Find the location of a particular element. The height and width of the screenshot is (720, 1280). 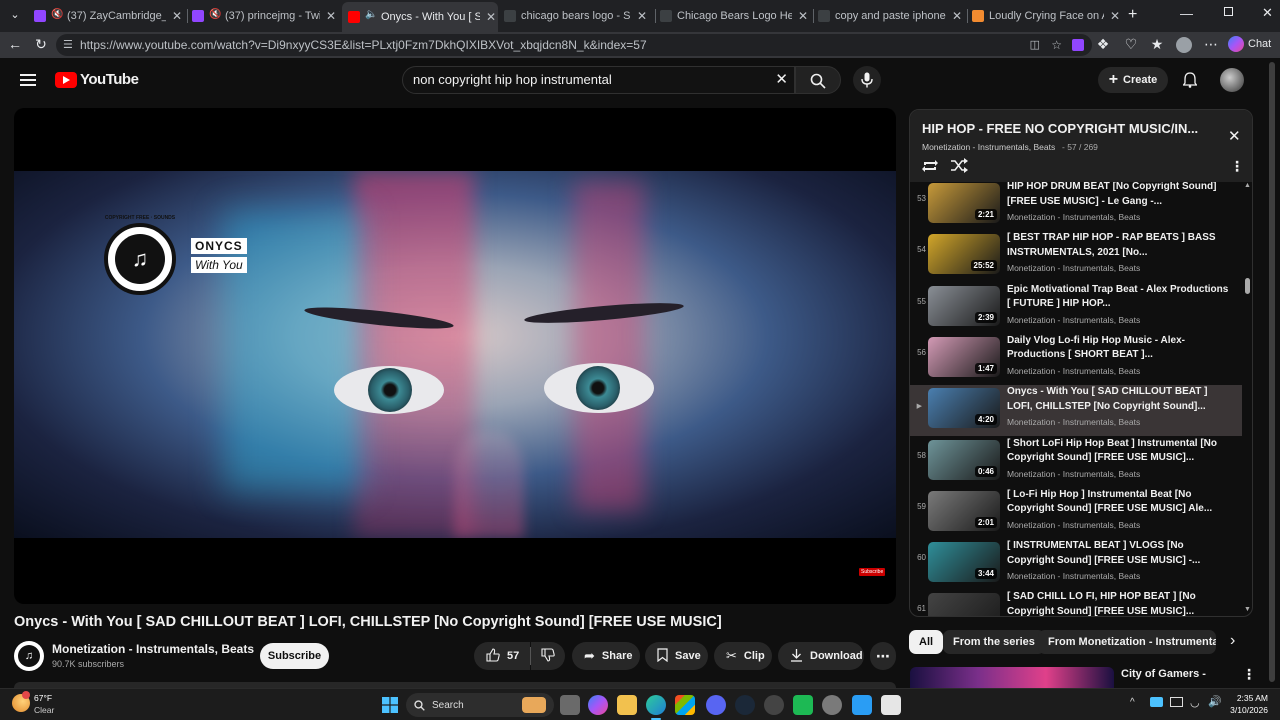

favorite-star-icon: ☆ is located at coordinates (1056, 45).